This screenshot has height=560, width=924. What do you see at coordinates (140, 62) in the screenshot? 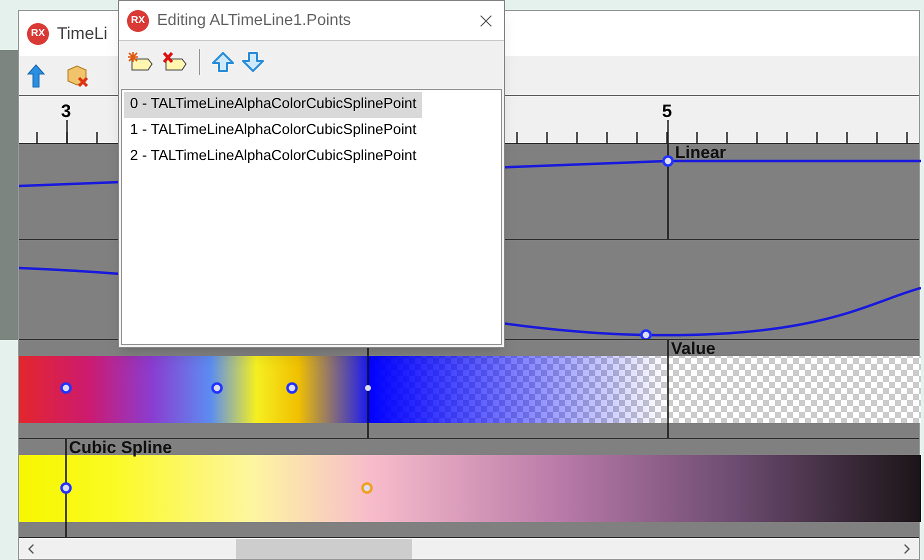
I see `add-note-icon` at bounding box center [140, 62].